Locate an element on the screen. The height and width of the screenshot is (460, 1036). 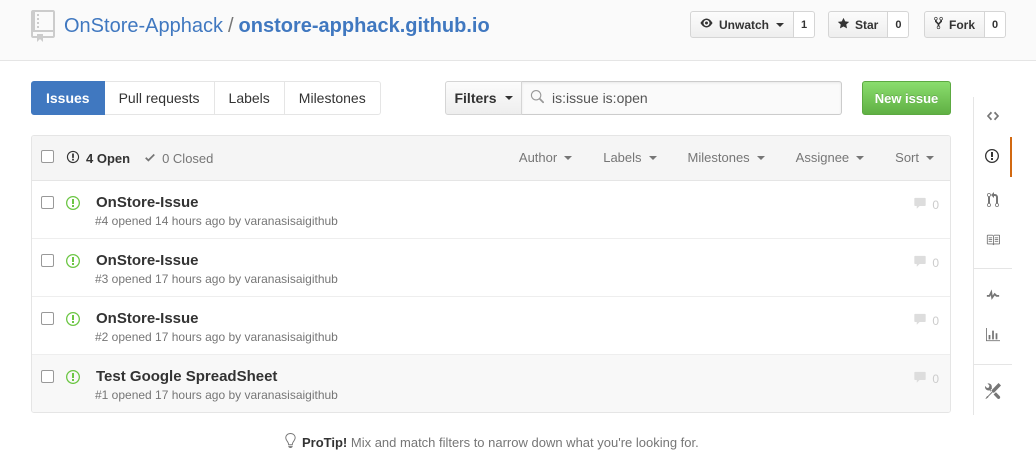
book-icon is located at coordinates (993, 241).